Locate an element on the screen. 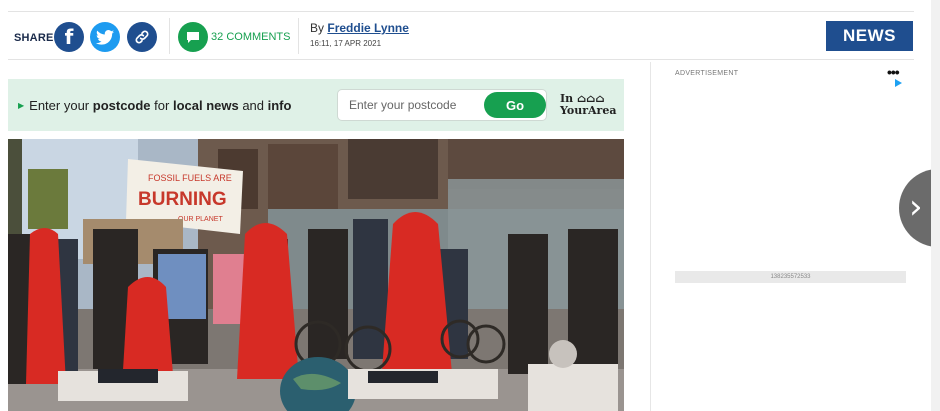 The width and height of the screenshot is (940, 411). comment-icon is located at coordinates (193, 37).